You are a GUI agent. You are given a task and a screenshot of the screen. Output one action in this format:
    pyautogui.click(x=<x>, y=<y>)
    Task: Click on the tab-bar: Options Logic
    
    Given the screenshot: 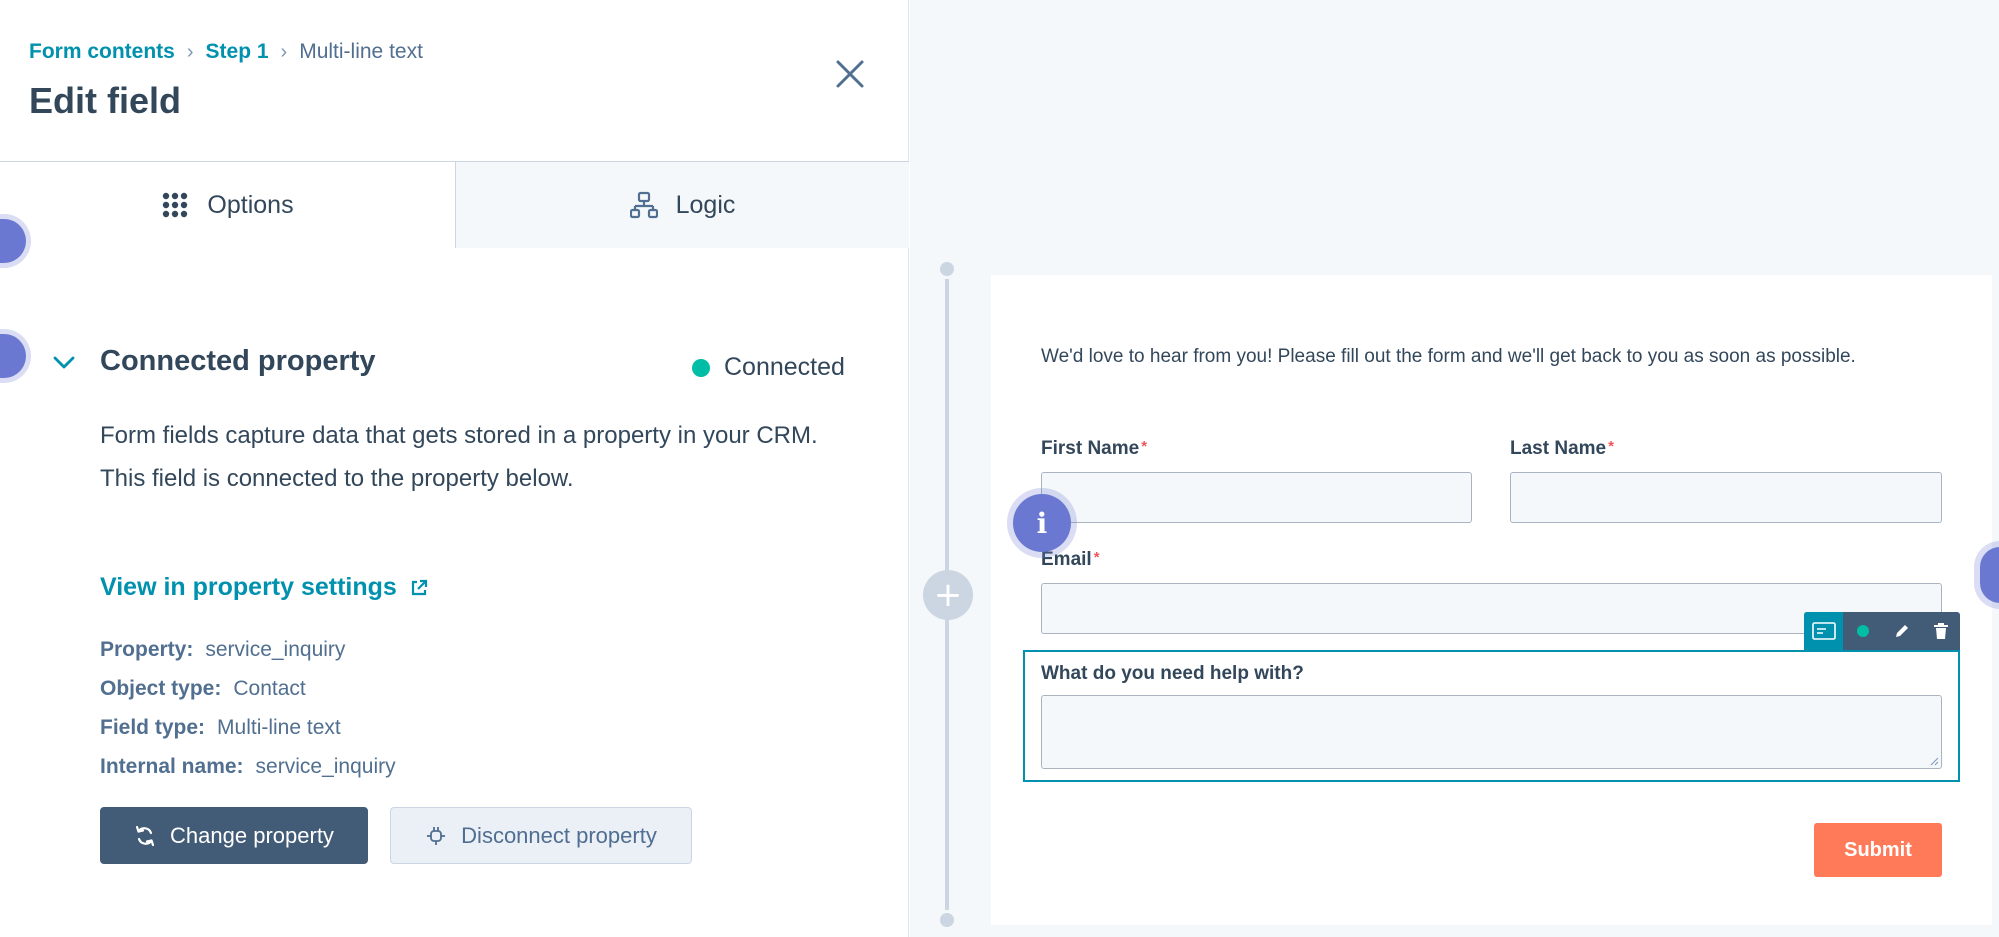 What is the action you would take?
    pyautogui.click(x=454, y=204)
    